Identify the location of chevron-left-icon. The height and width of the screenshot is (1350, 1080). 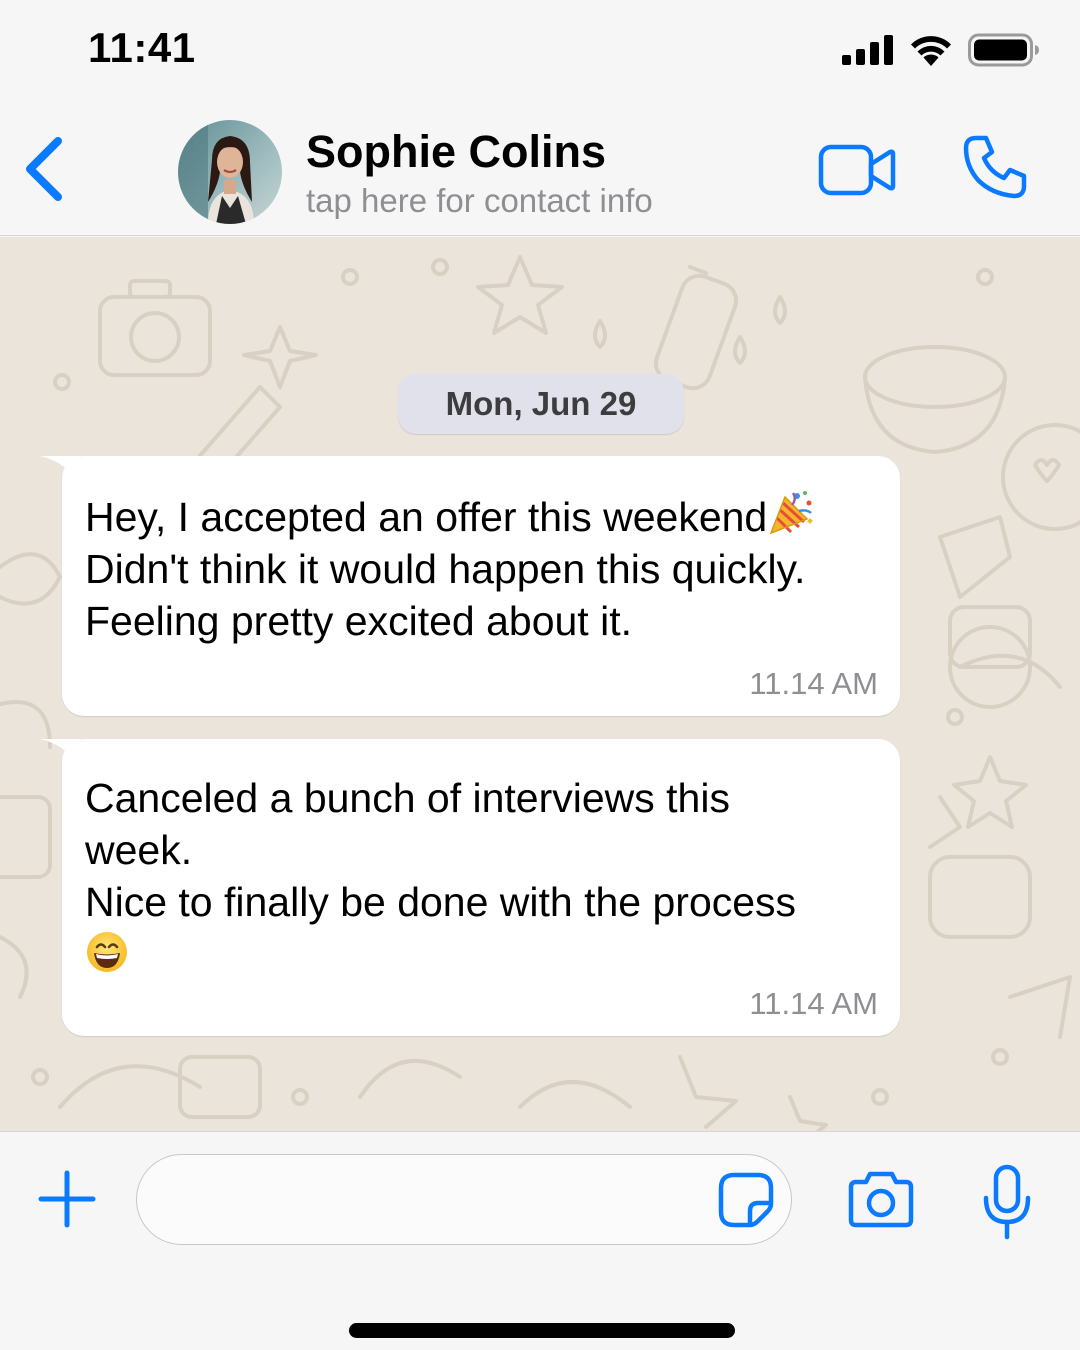
(44, 169).